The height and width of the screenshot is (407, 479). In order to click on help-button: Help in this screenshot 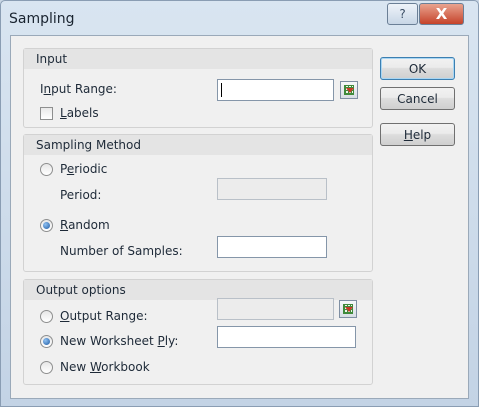, I will do `click(417, 134)`.